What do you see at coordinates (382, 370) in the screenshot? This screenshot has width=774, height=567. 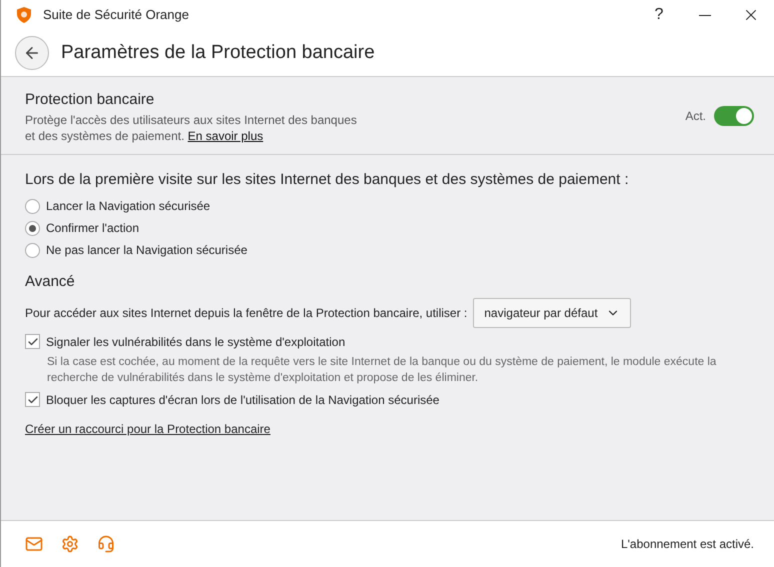 I see `hint-text: Si la case est cochée, au moment de la requête vers le site Internet de la banque ou du système de paiement, le module exécute la recherche de vulnérabilités dans le système d'exploitation et propose de les éliminer.` at bounding box center [382, 370].